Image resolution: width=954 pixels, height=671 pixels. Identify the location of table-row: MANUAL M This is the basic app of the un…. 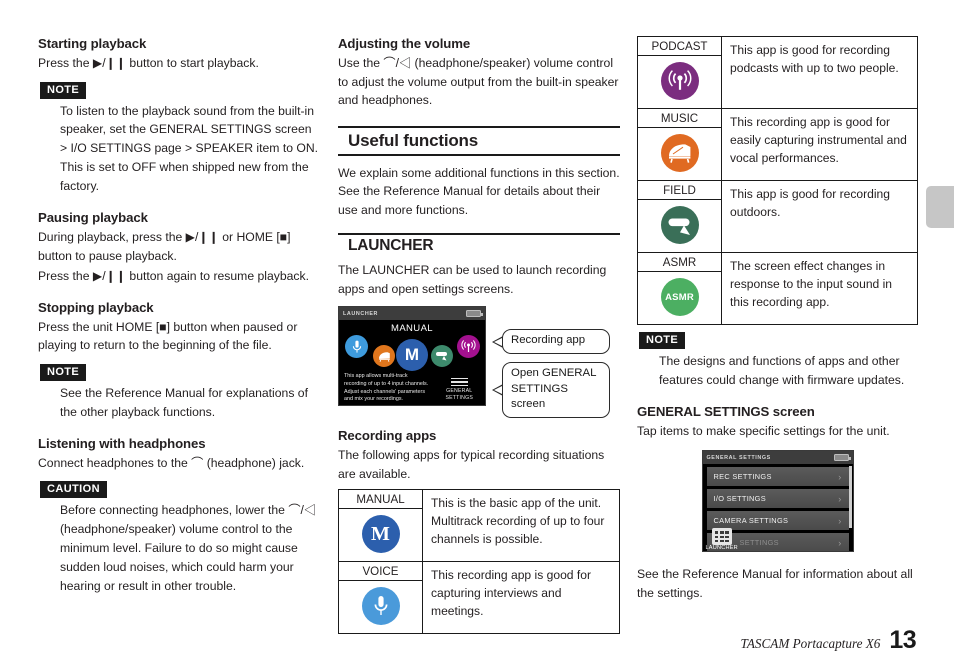
(479, 526).